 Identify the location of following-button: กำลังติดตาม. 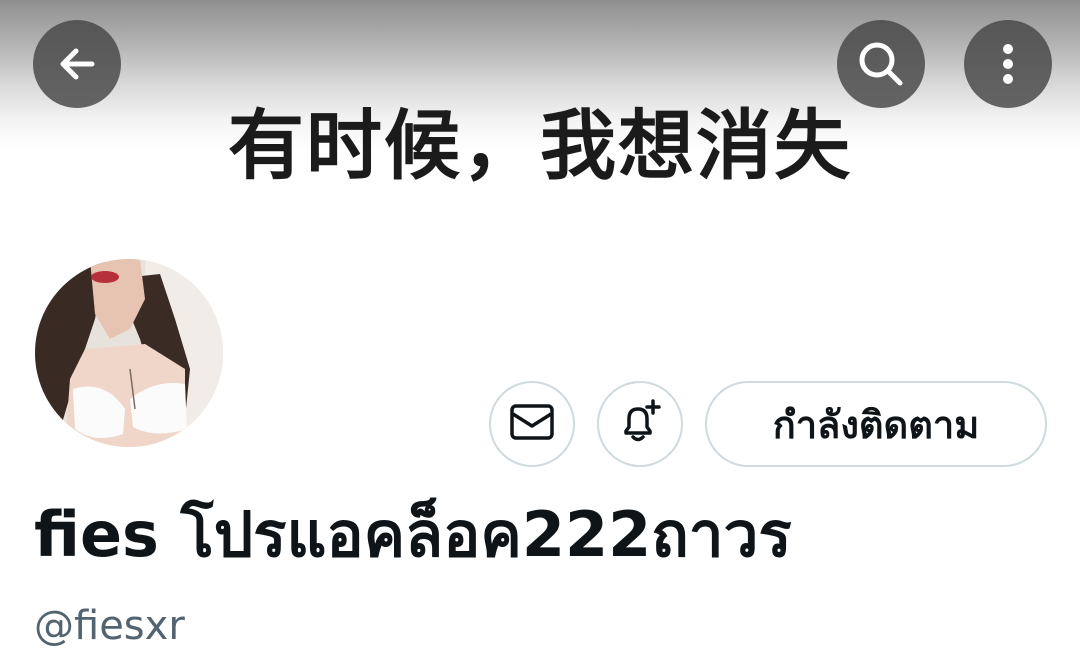
(876, 424).